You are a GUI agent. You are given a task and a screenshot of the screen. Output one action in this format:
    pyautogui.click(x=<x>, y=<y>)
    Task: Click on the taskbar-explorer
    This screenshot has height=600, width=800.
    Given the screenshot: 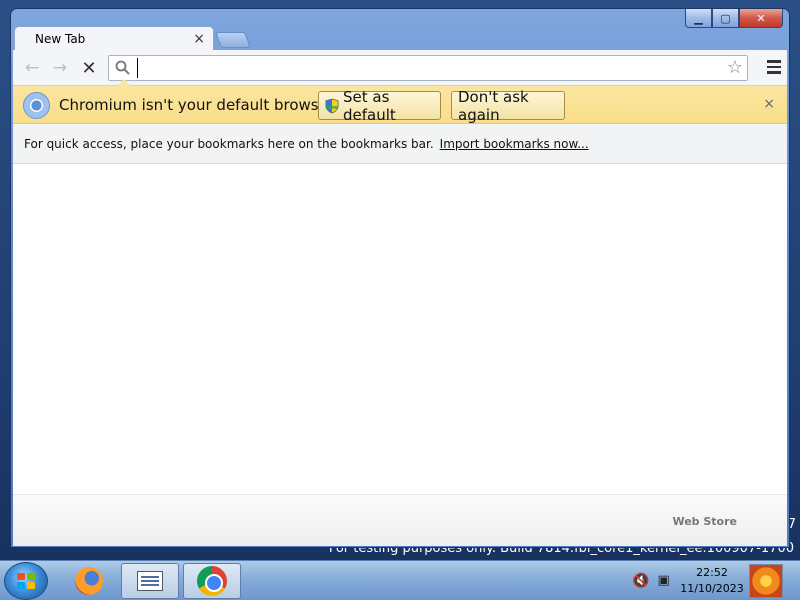 What is the action you would take?
    pyautogui.click(x=150, y=581)
    